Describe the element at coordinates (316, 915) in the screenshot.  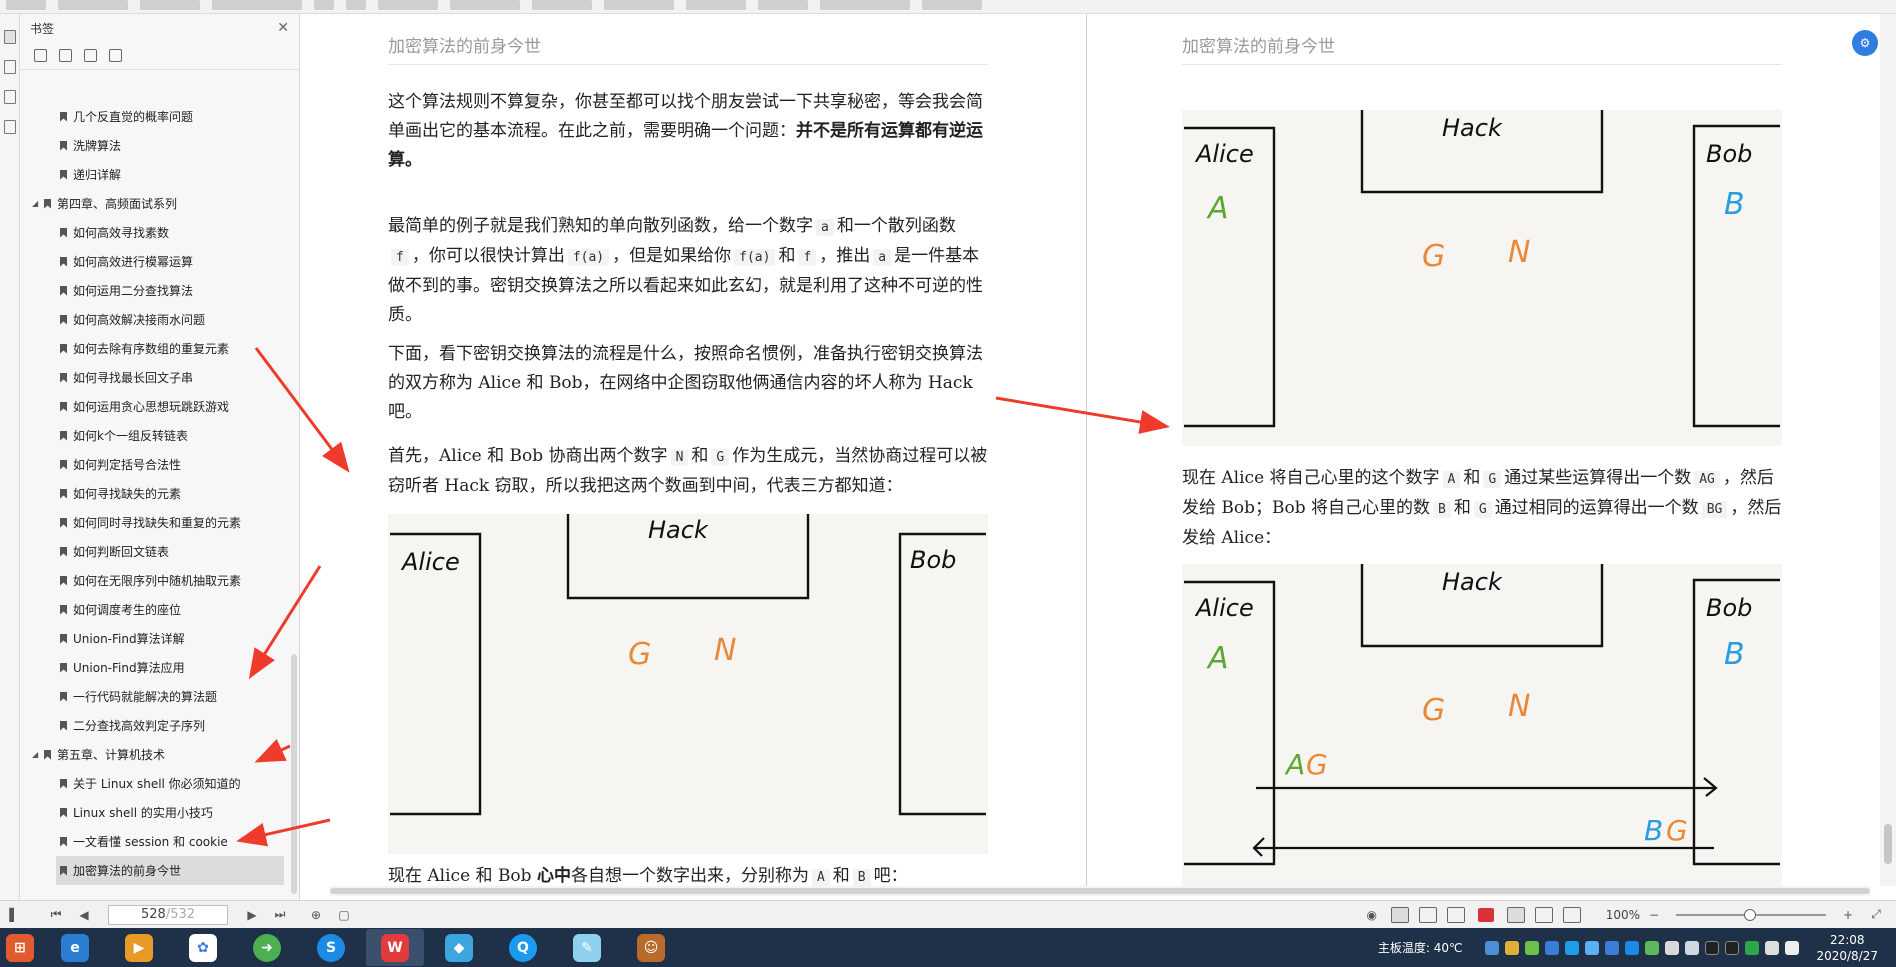
I see `add-page-icon: ⊕` at that location.